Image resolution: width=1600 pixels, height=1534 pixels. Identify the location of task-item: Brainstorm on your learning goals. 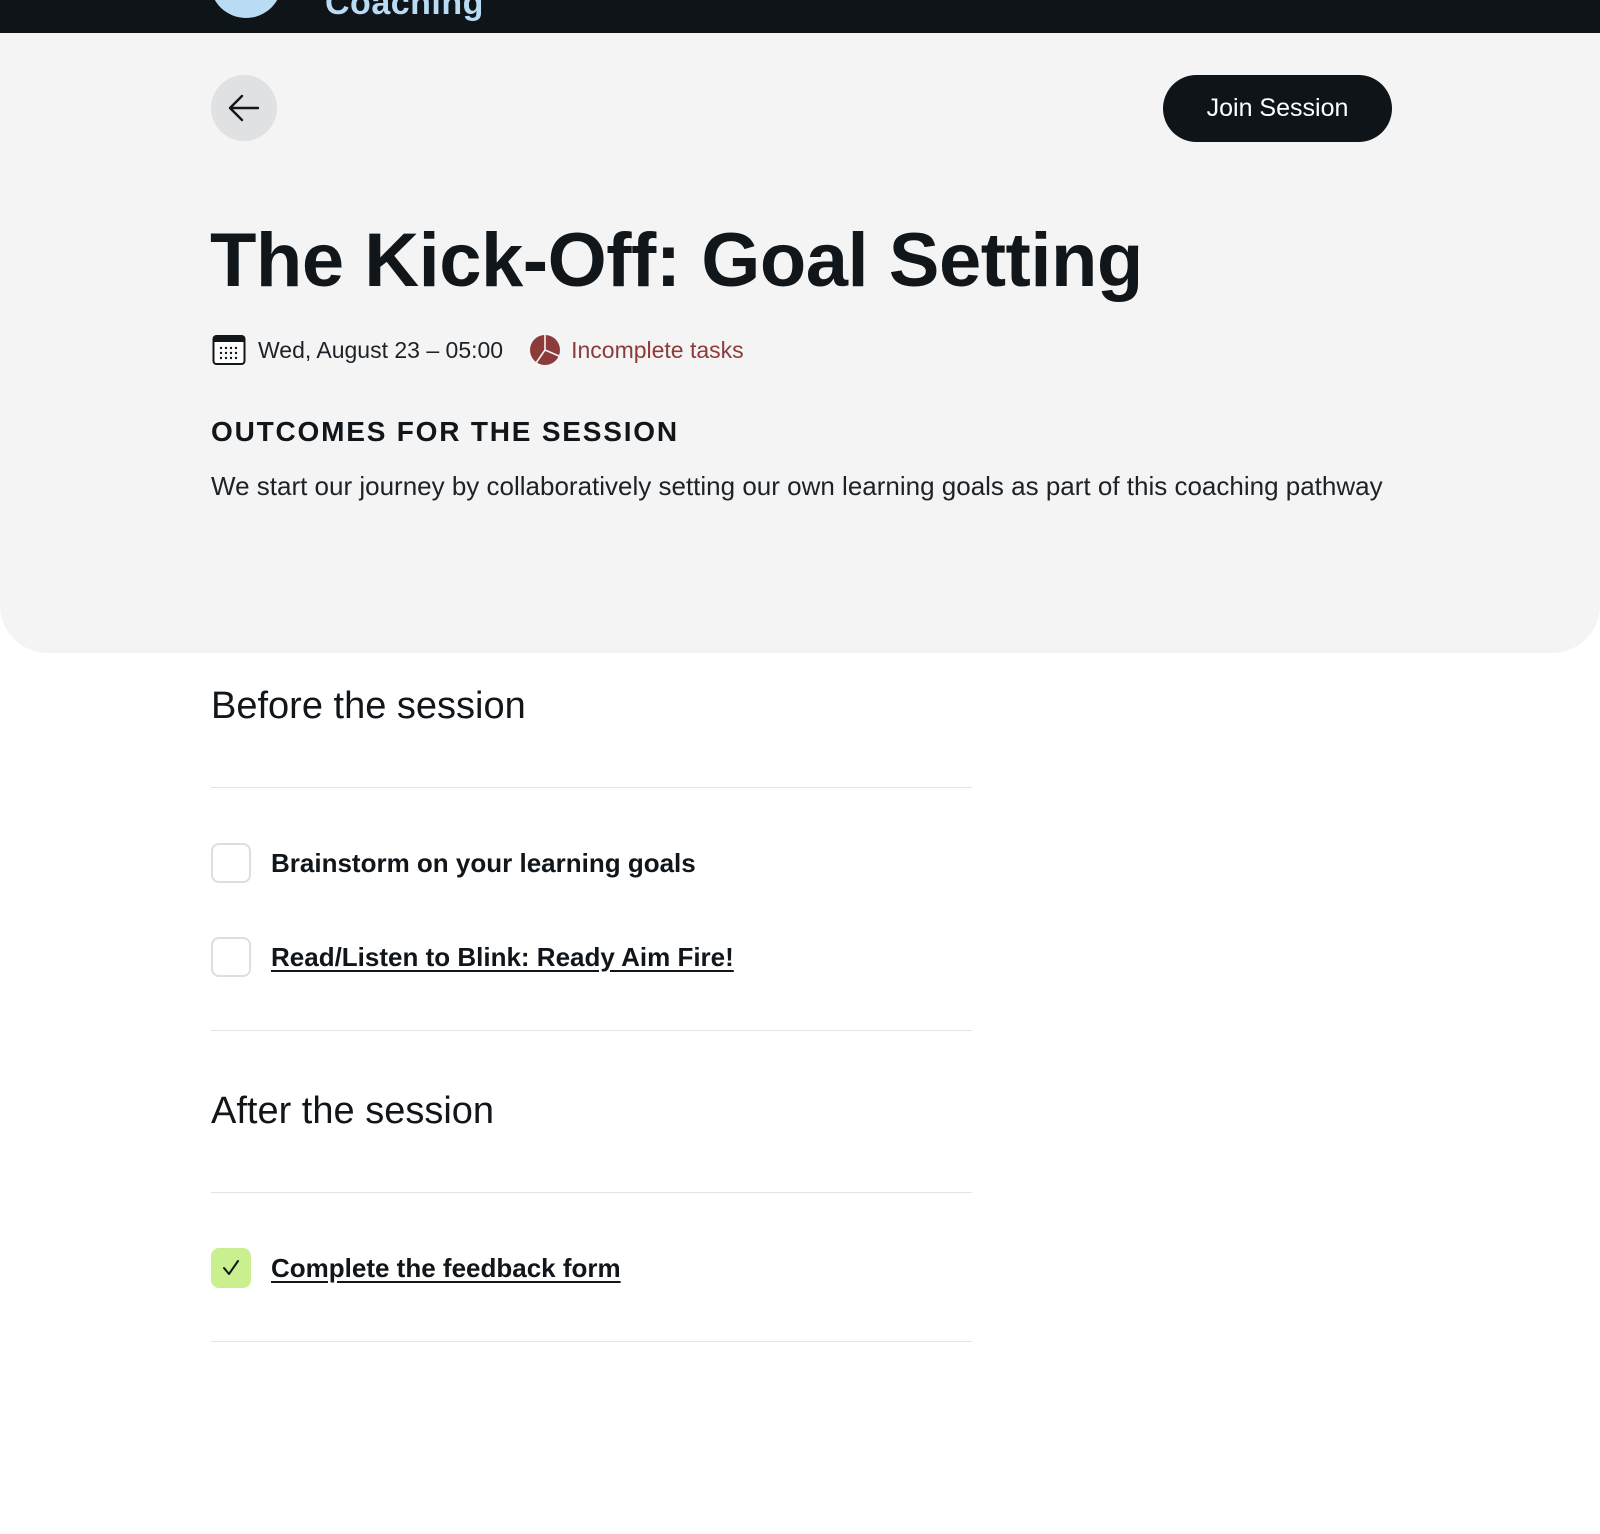
(453, 863).